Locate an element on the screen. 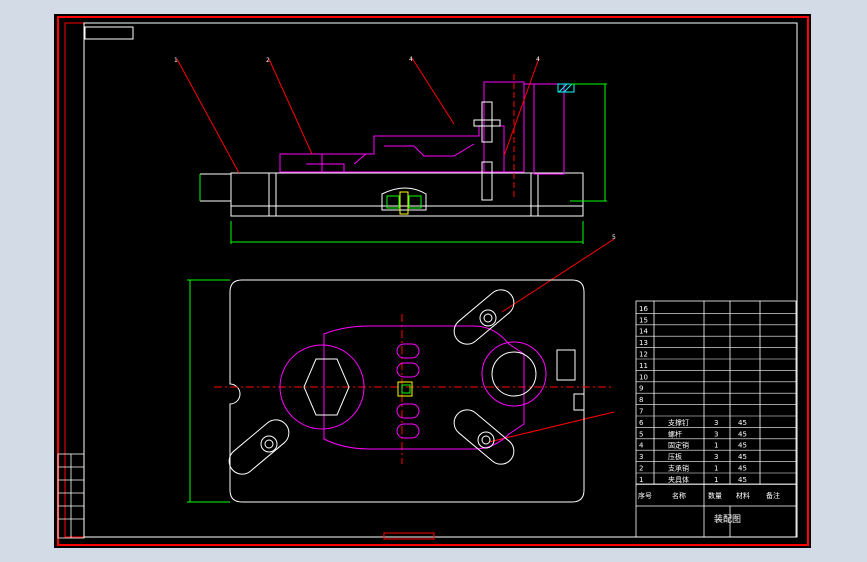 This screenshot has width=867, height=562. balloon-1: 1 is located at coordinates (176, 60).